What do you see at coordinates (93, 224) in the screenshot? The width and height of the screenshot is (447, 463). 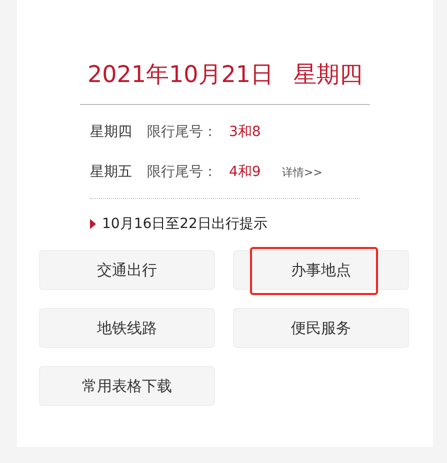 I see `triangle-icon` at bounding box center [93, 224].